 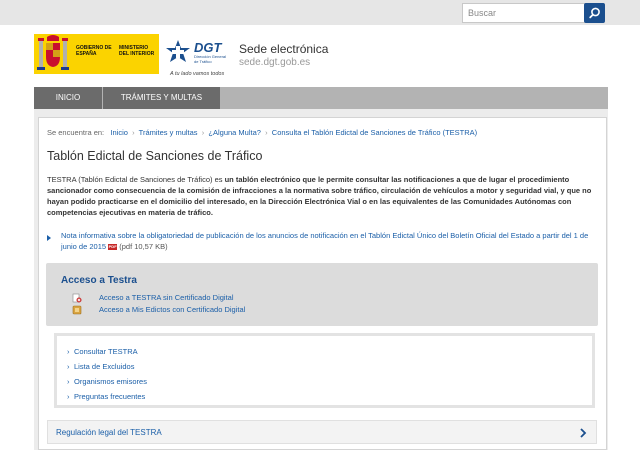 I want to click on search-button, so click(x=594, y=13).